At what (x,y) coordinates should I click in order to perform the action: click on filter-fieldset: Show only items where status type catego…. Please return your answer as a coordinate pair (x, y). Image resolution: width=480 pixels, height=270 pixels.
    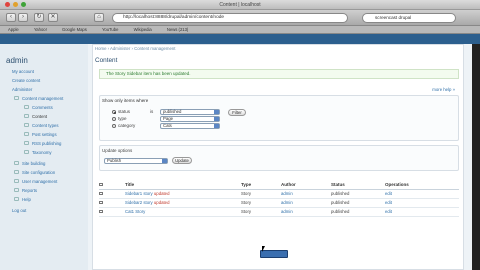
    Looking at the image, I should click on (279, 118).